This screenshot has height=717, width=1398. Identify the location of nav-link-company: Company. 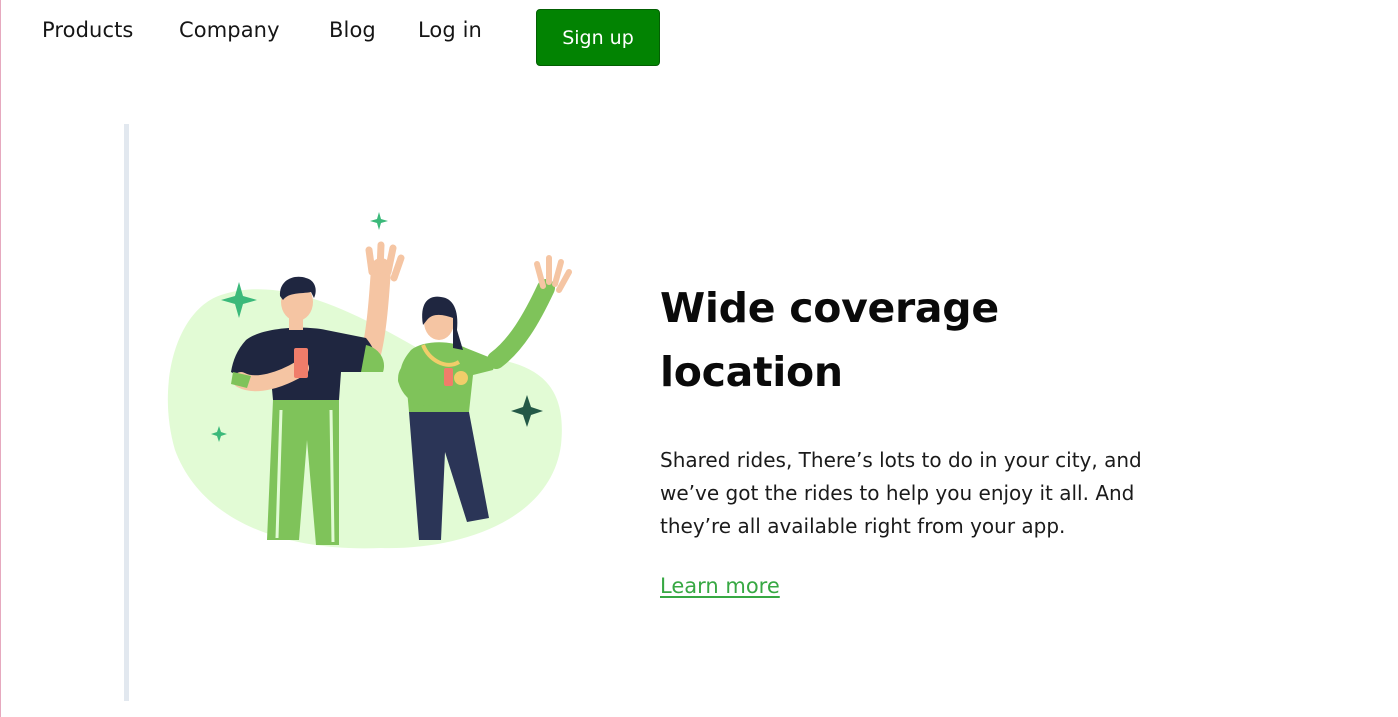
(229, 30).